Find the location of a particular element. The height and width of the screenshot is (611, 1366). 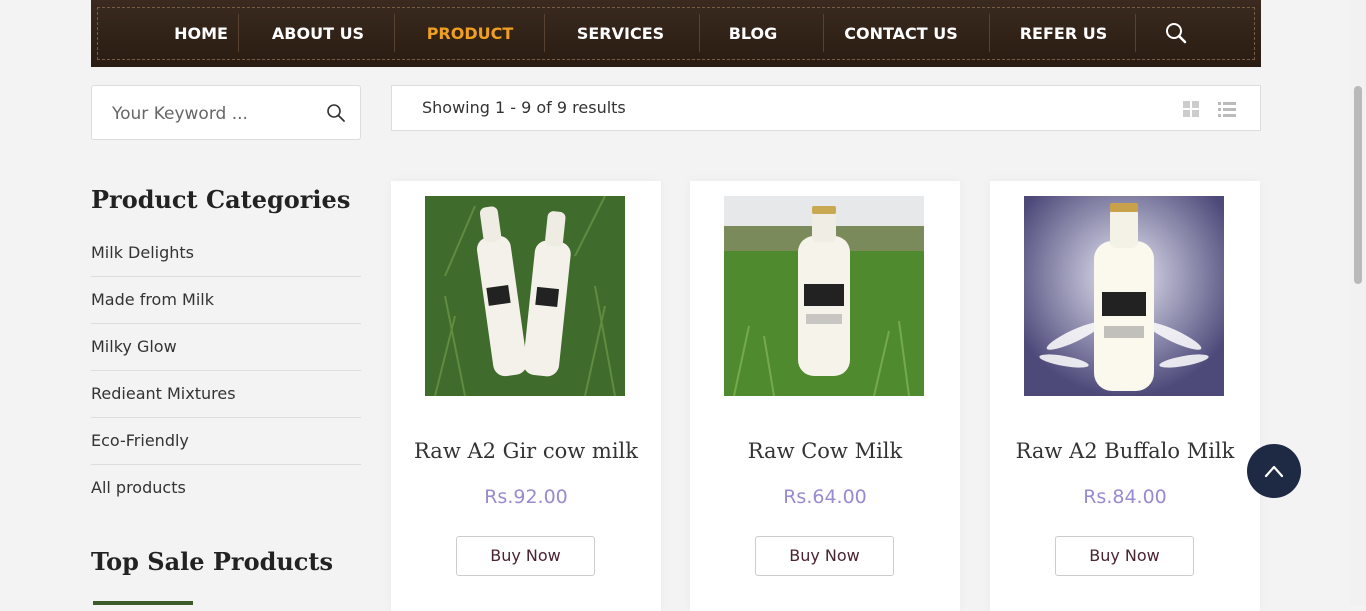

top-sale-product-thumbnail is located at coordinates (143, 603).